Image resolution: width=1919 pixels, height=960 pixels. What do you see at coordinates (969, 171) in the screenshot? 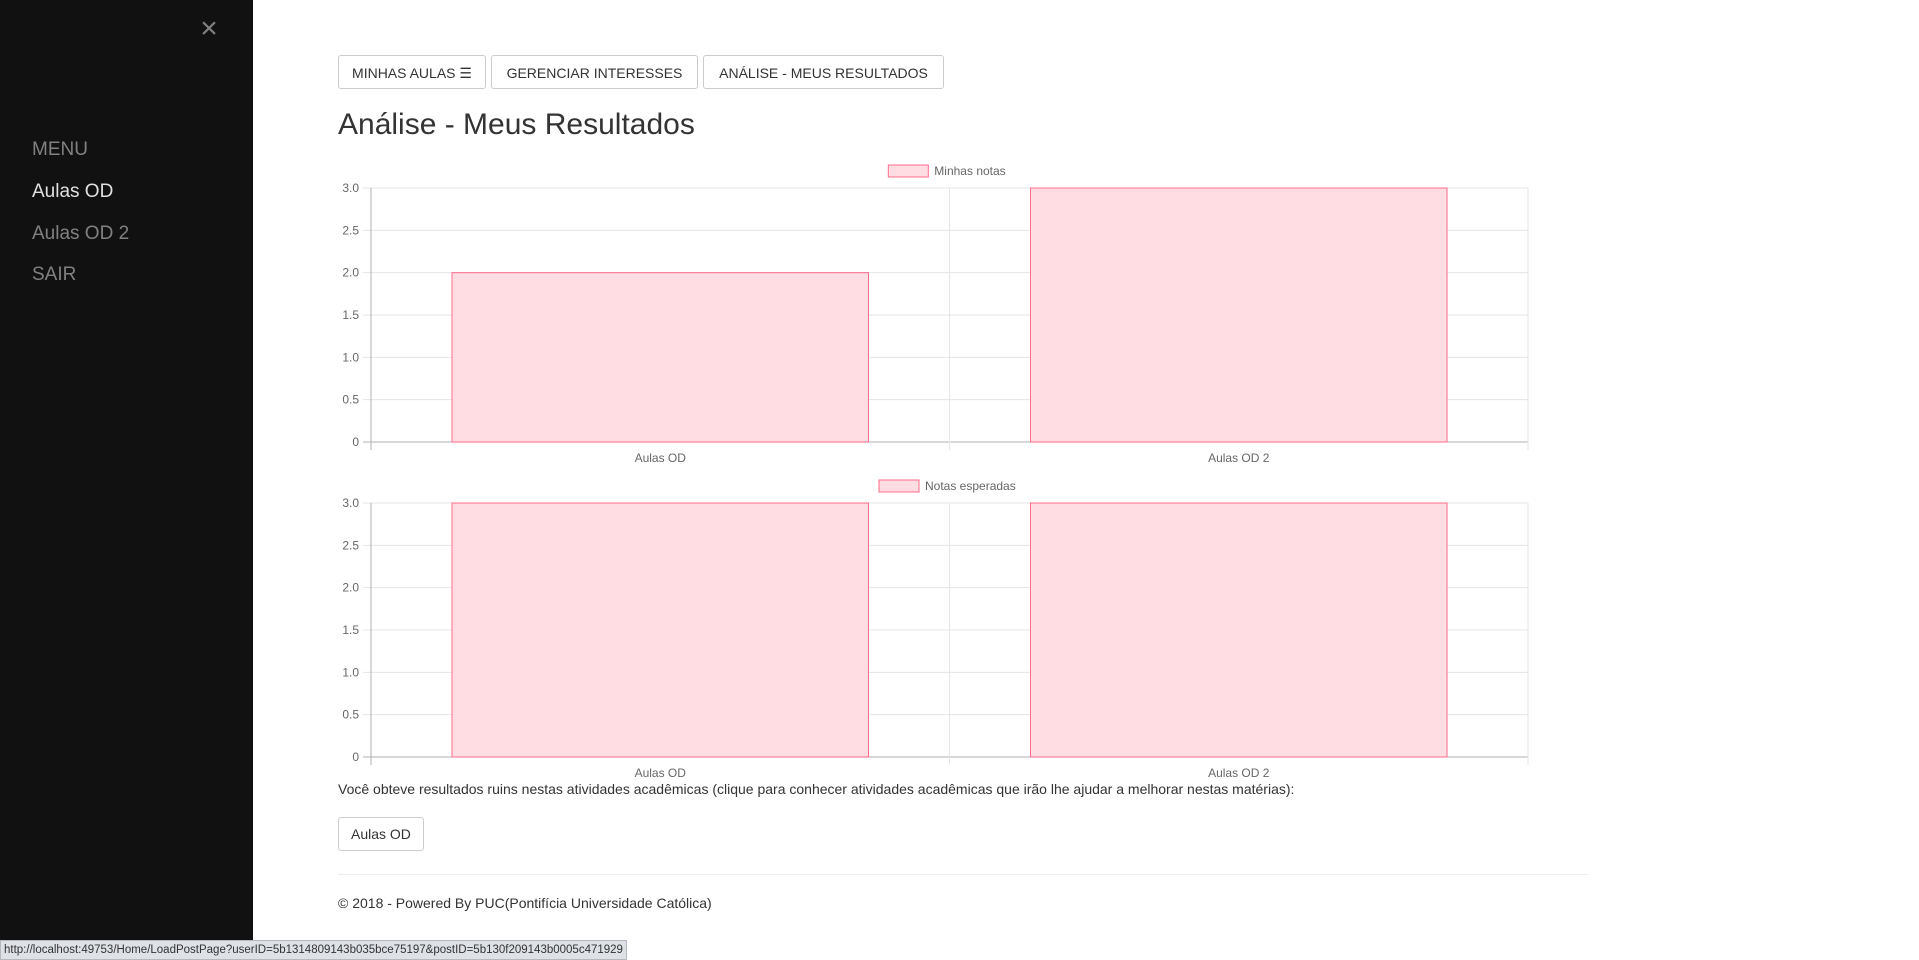
I see `legend-label: Minhas notas` at bounding box center [969, 171].